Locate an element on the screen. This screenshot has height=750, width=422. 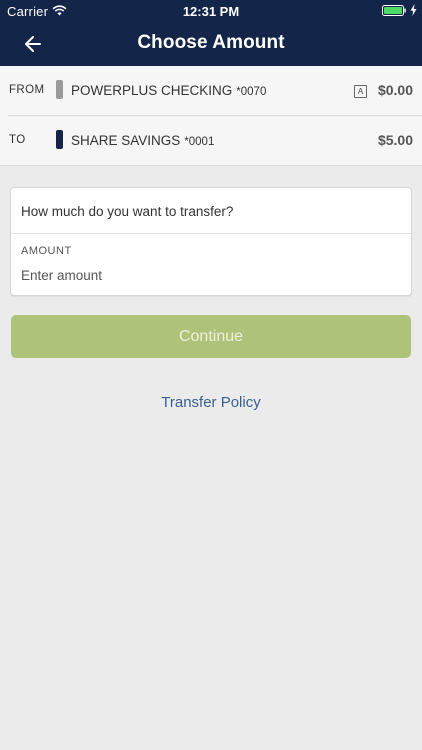
amount-input is located at coordinates (206, 275).